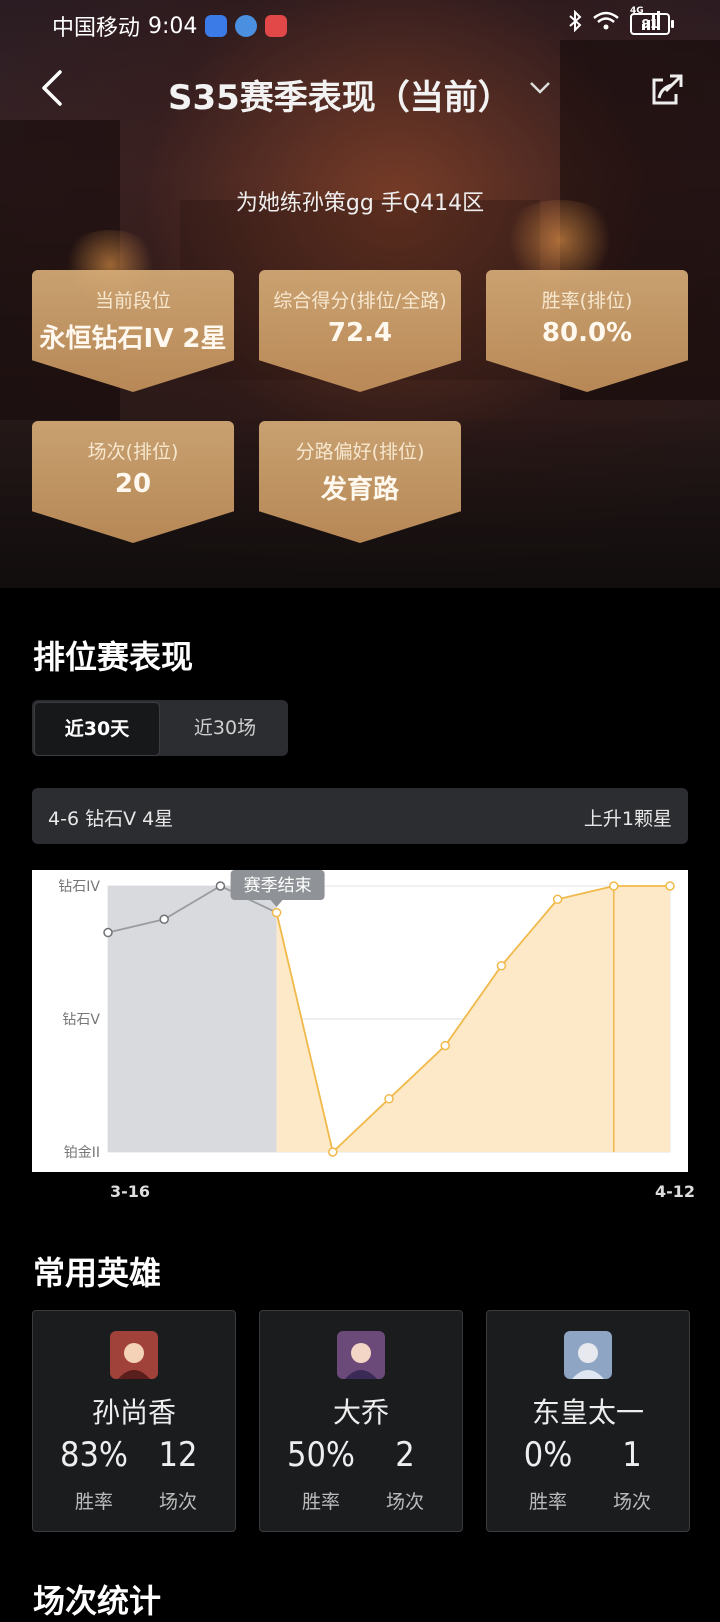  Describe the element at coordinates (587, 301) in the screenshot. I see `stat-label: 胜率(排位)` at that location.